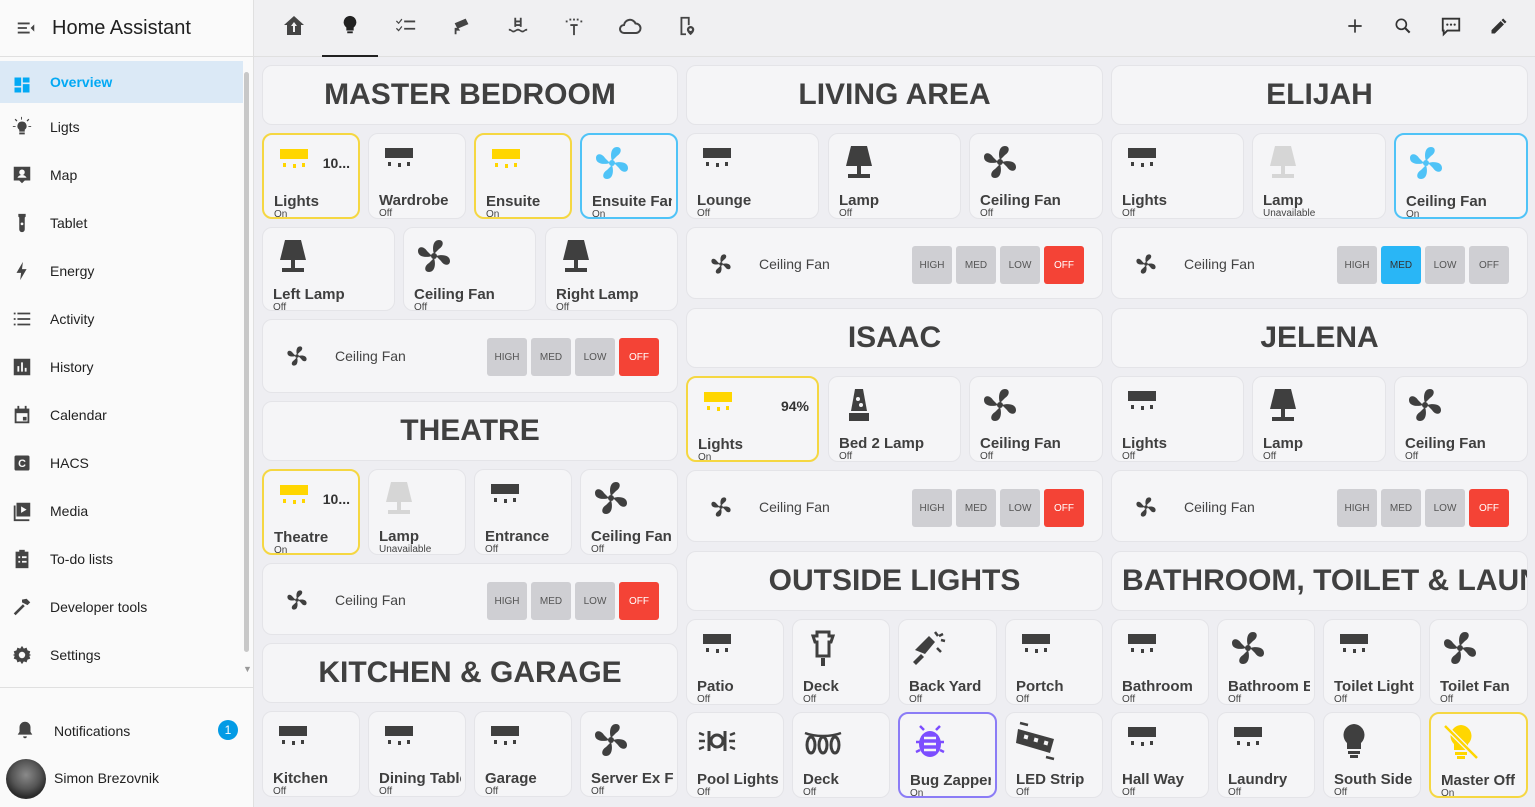 This screenshot has width=1535, height=807. I want to click on assist-button, so click(1451, 28).